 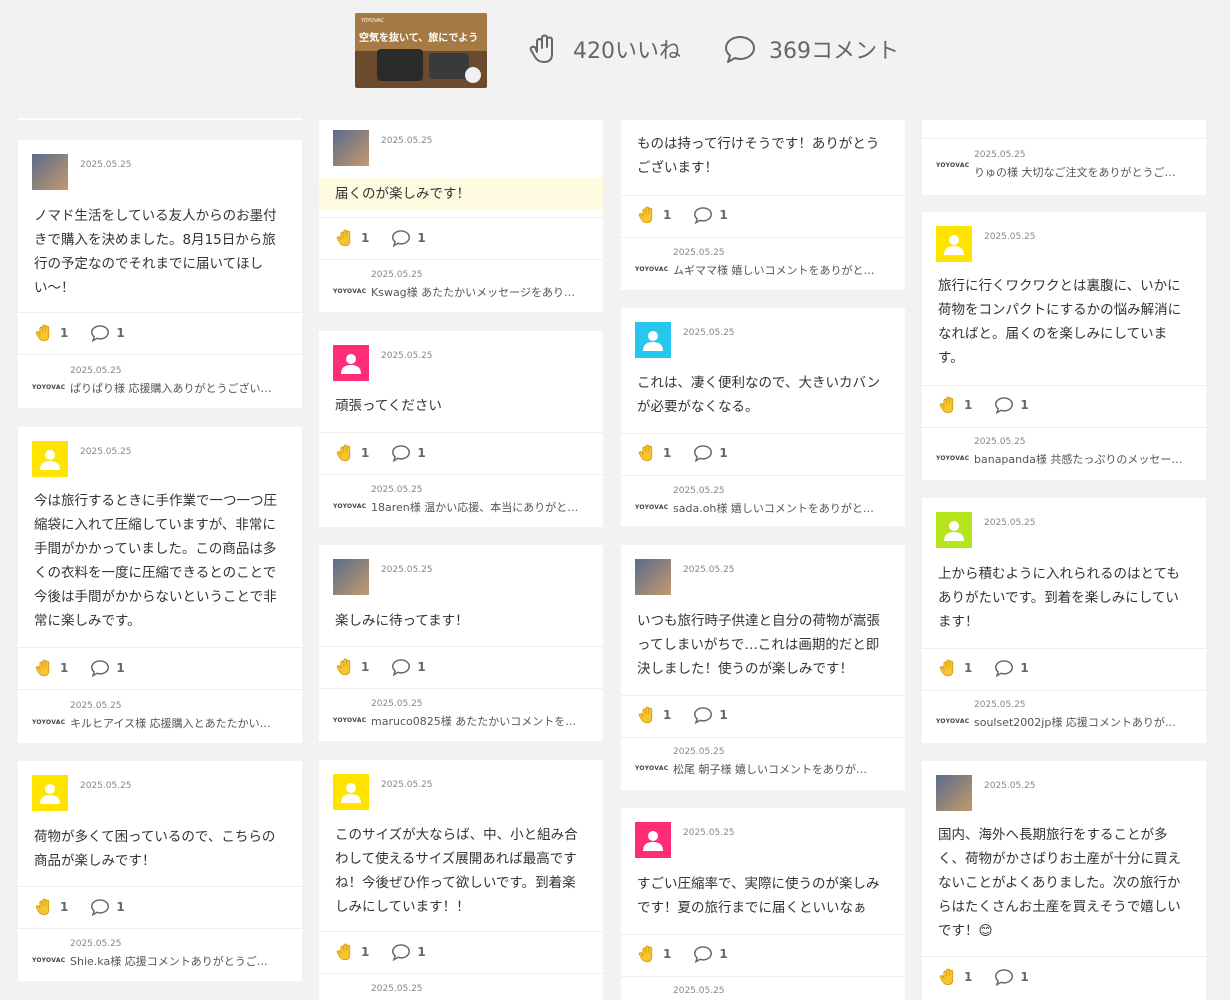 What do you see at coordinates (758, 156) in the screenshot?
I see `comment-text: ものは持って行けそうです！ありがとうございます！` at bounding box center [758, 156].